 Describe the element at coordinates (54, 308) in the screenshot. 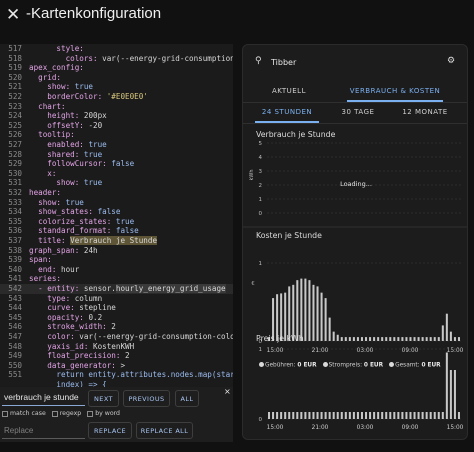

I see `code-token: curve:` at that location.